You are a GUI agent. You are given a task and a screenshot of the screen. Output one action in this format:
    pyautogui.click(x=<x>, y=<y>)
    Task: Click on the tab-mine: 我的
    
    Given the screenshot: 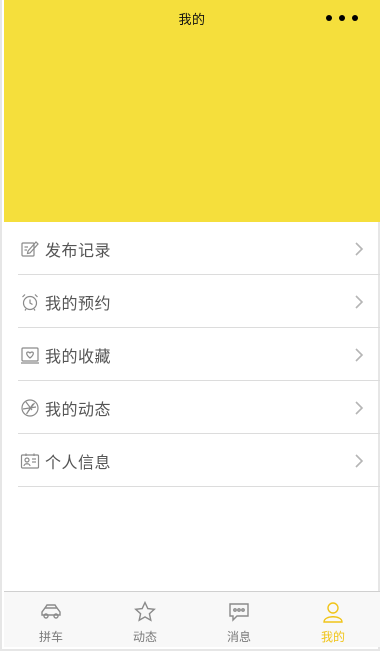 What is the action you would take?
    pyautogui.click(x=333, y=619)
    